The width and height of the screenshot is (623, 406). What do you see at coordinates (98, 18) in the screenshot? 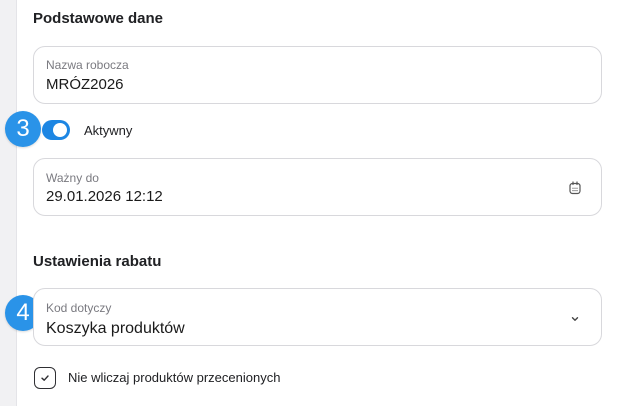
I see `section-title-basic-data: Podstawowe dane` at bounding box center [98, 18].